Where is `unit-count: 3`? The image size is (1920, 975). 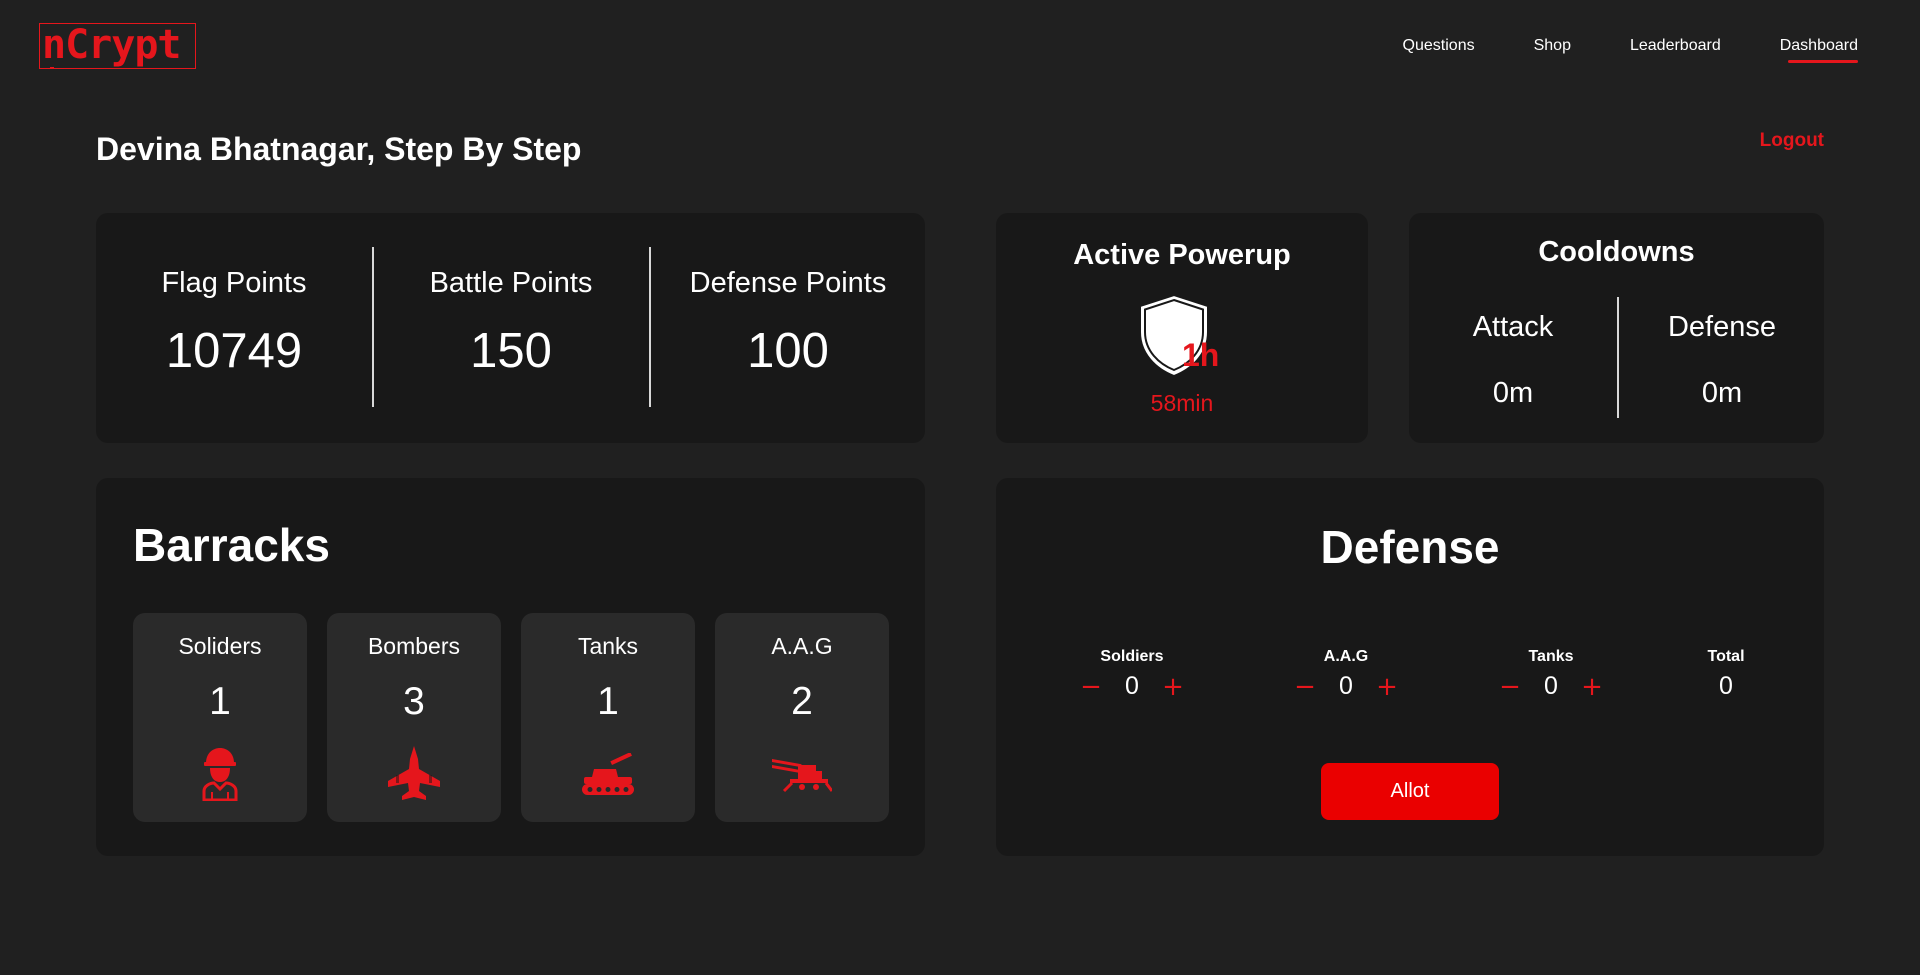 unit-count: 3 is located at coordinates (414, 701).